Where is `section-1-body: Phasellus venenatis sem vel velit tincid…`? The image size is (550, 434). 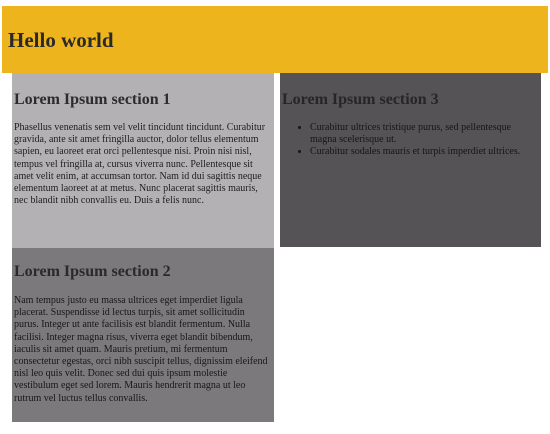
section-1-body: Phasellus venenatis sem vel velit tincid… is located at coordinates (140, 164).